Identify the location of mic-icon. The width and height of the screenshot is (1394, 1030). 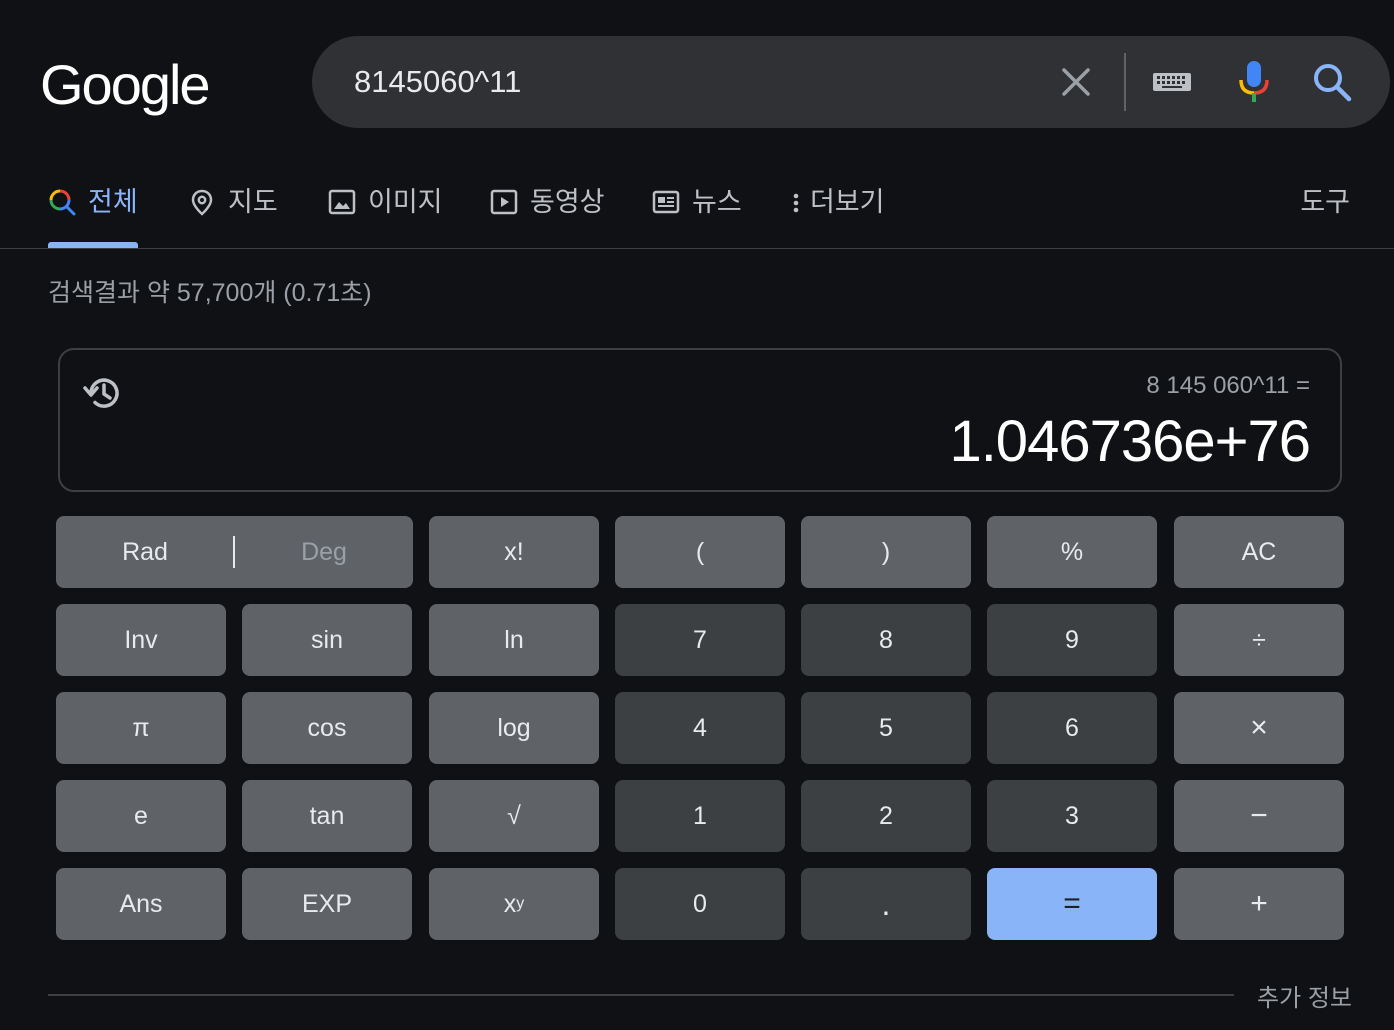
(1254, 82).